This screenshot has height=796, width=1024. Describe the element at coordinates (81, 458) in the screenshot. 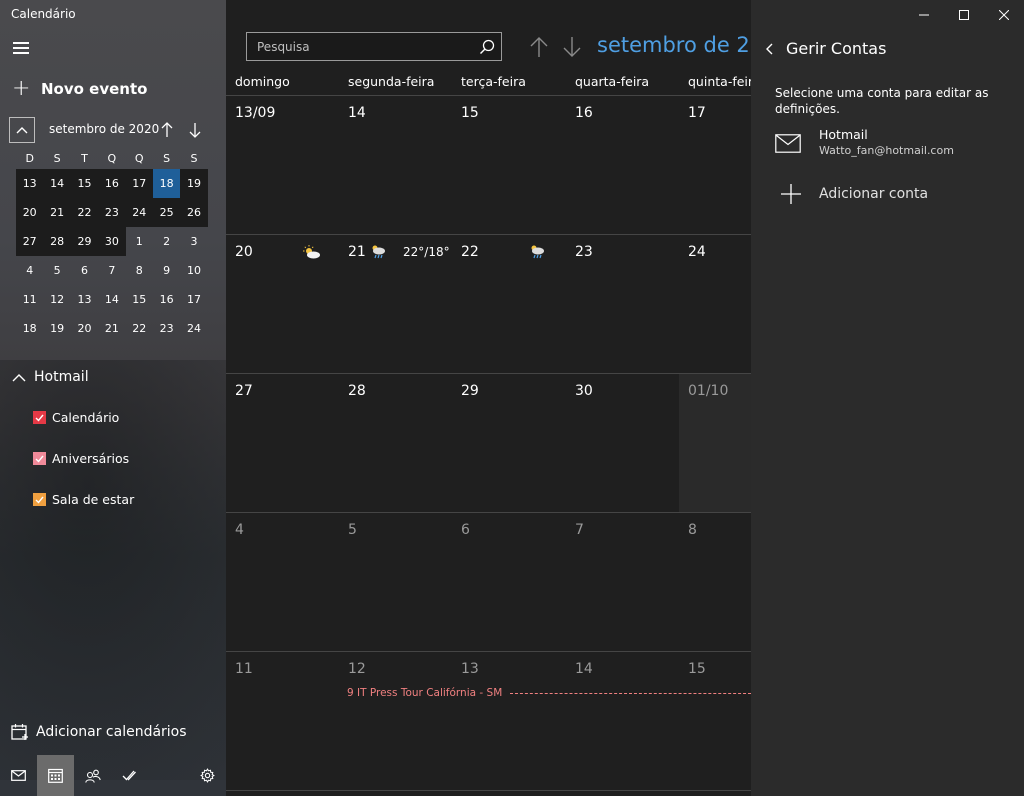

I see `calendar-toggle: Aniversários` at that location.